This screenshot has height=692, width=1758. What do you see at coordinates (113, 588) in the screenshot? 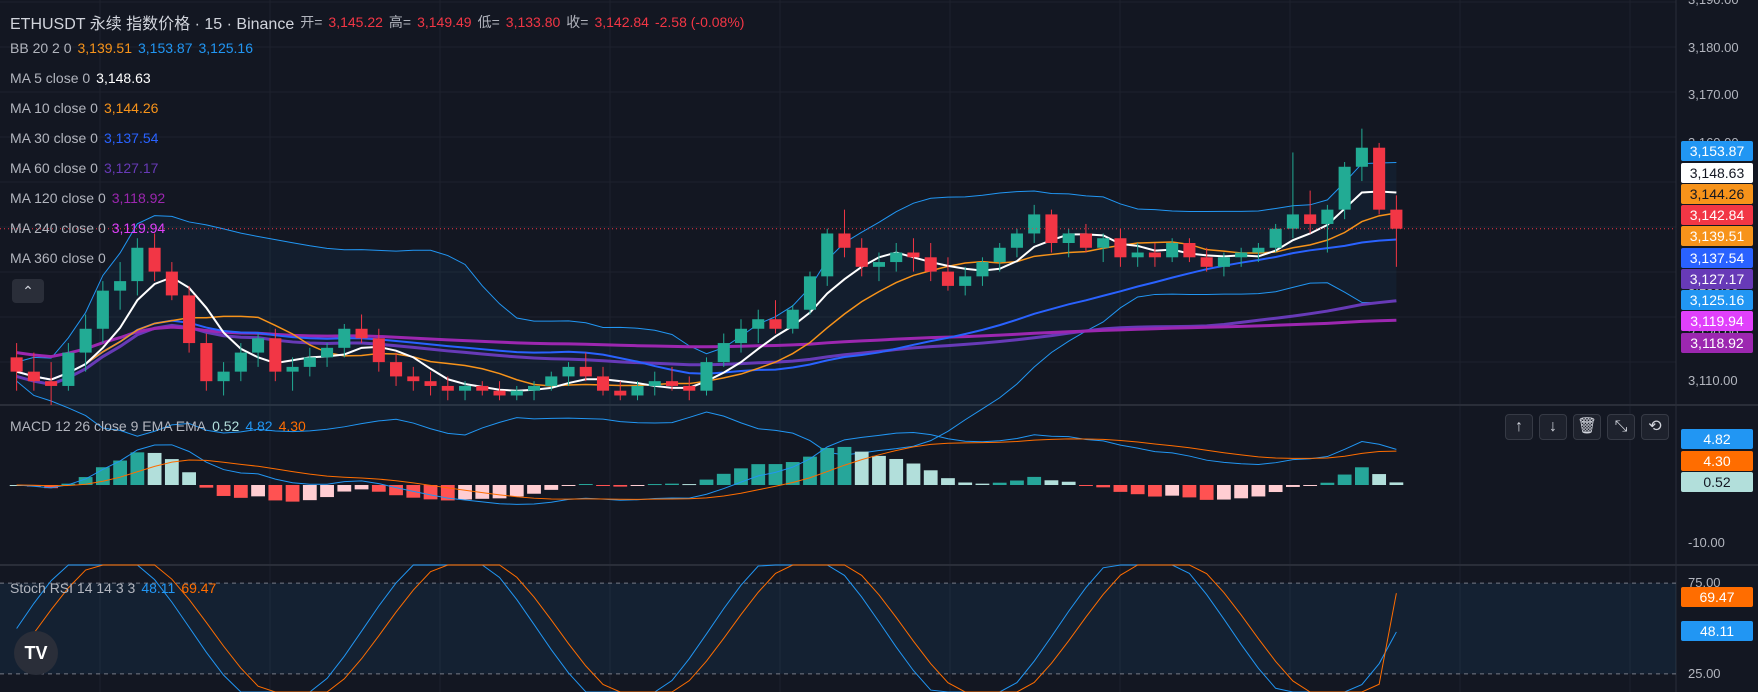
I see `stoch-legend: Stoch RSI 14 14 3 3 48.11 69.47` at bounding box center [113, 588].